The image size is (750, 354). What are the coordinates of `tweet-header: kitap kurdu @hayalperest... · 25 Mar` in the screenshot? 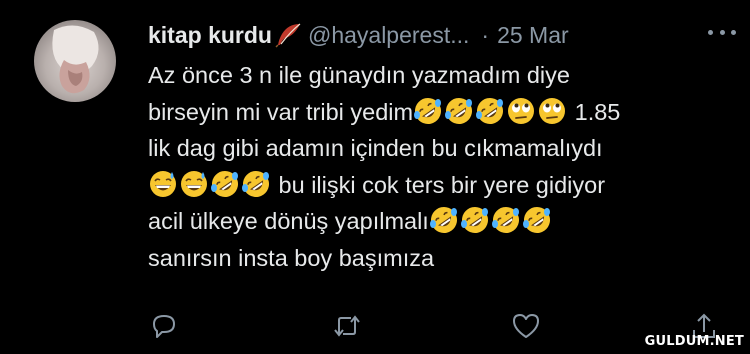 It's located at (439, 35).